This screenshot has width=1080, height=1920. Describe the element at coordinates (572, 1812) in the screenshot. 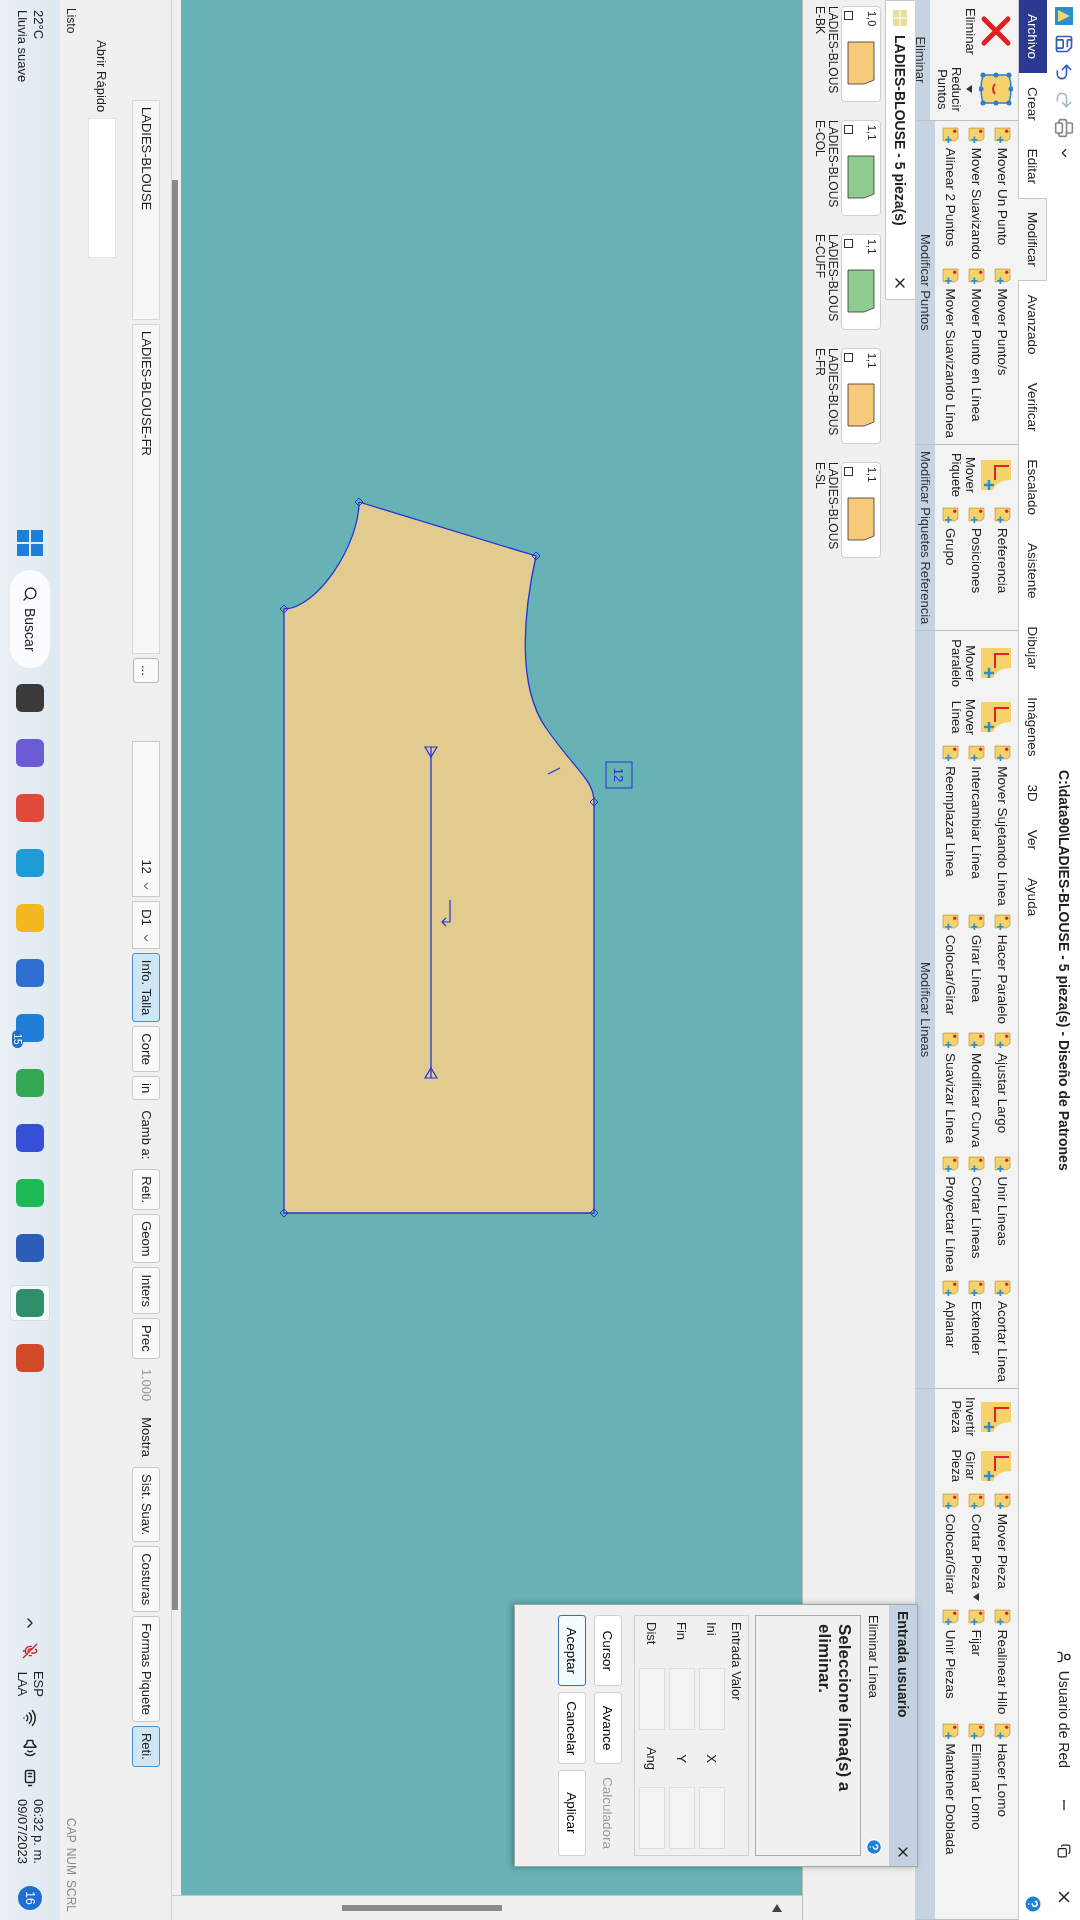

I see `dialog-button: Aplicar` at that location.